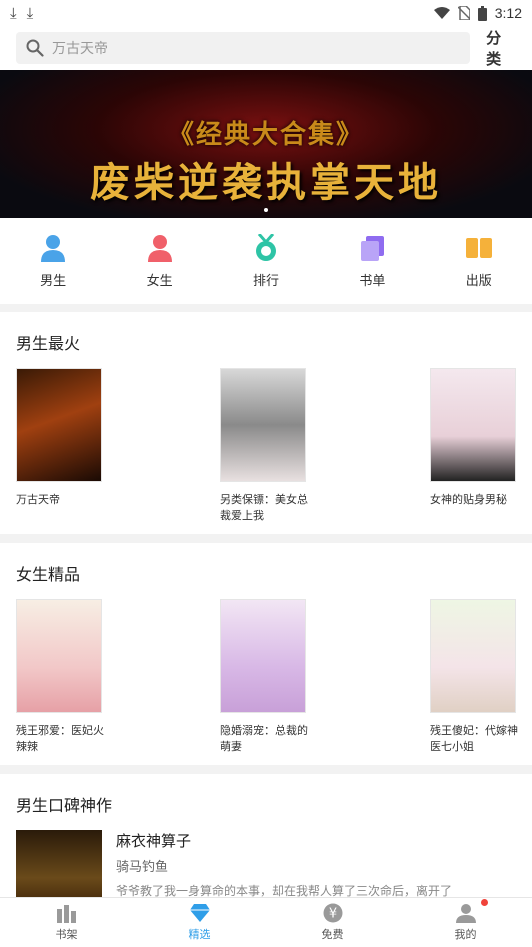  I want to click on nav-ranking: 排行, so click(266, 261).